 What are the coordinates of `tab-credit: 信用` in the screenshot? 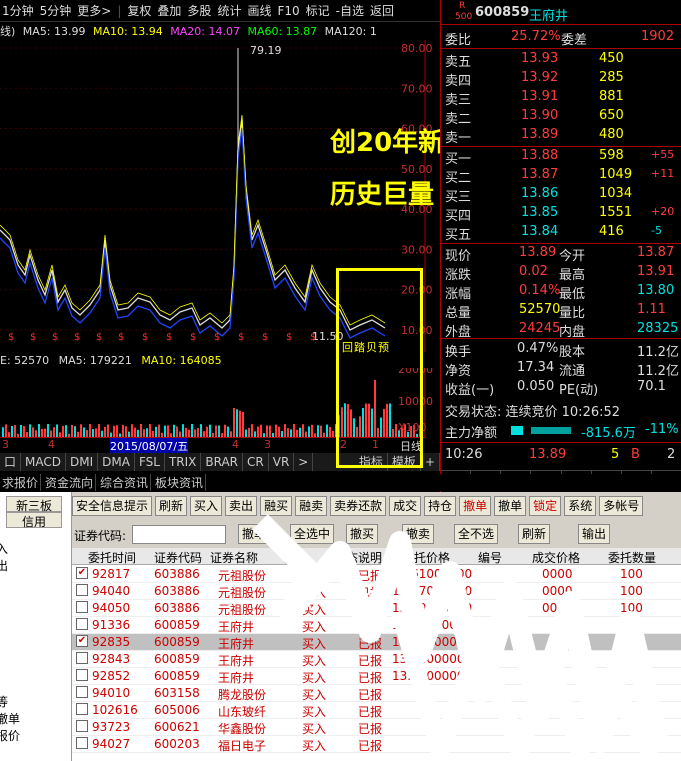 It's located at (34, 520).